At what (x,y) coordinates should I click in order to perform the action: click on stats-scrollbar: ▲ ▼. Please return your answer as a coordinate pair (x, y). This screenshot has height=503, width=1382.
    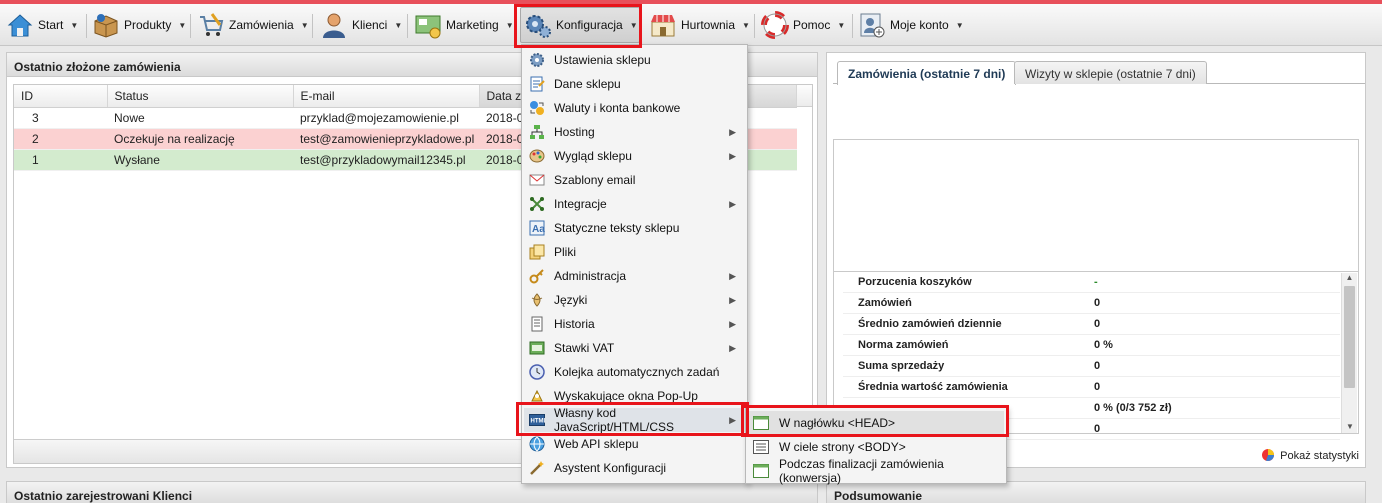
    Looking at the image, I should click on (1349, 353).